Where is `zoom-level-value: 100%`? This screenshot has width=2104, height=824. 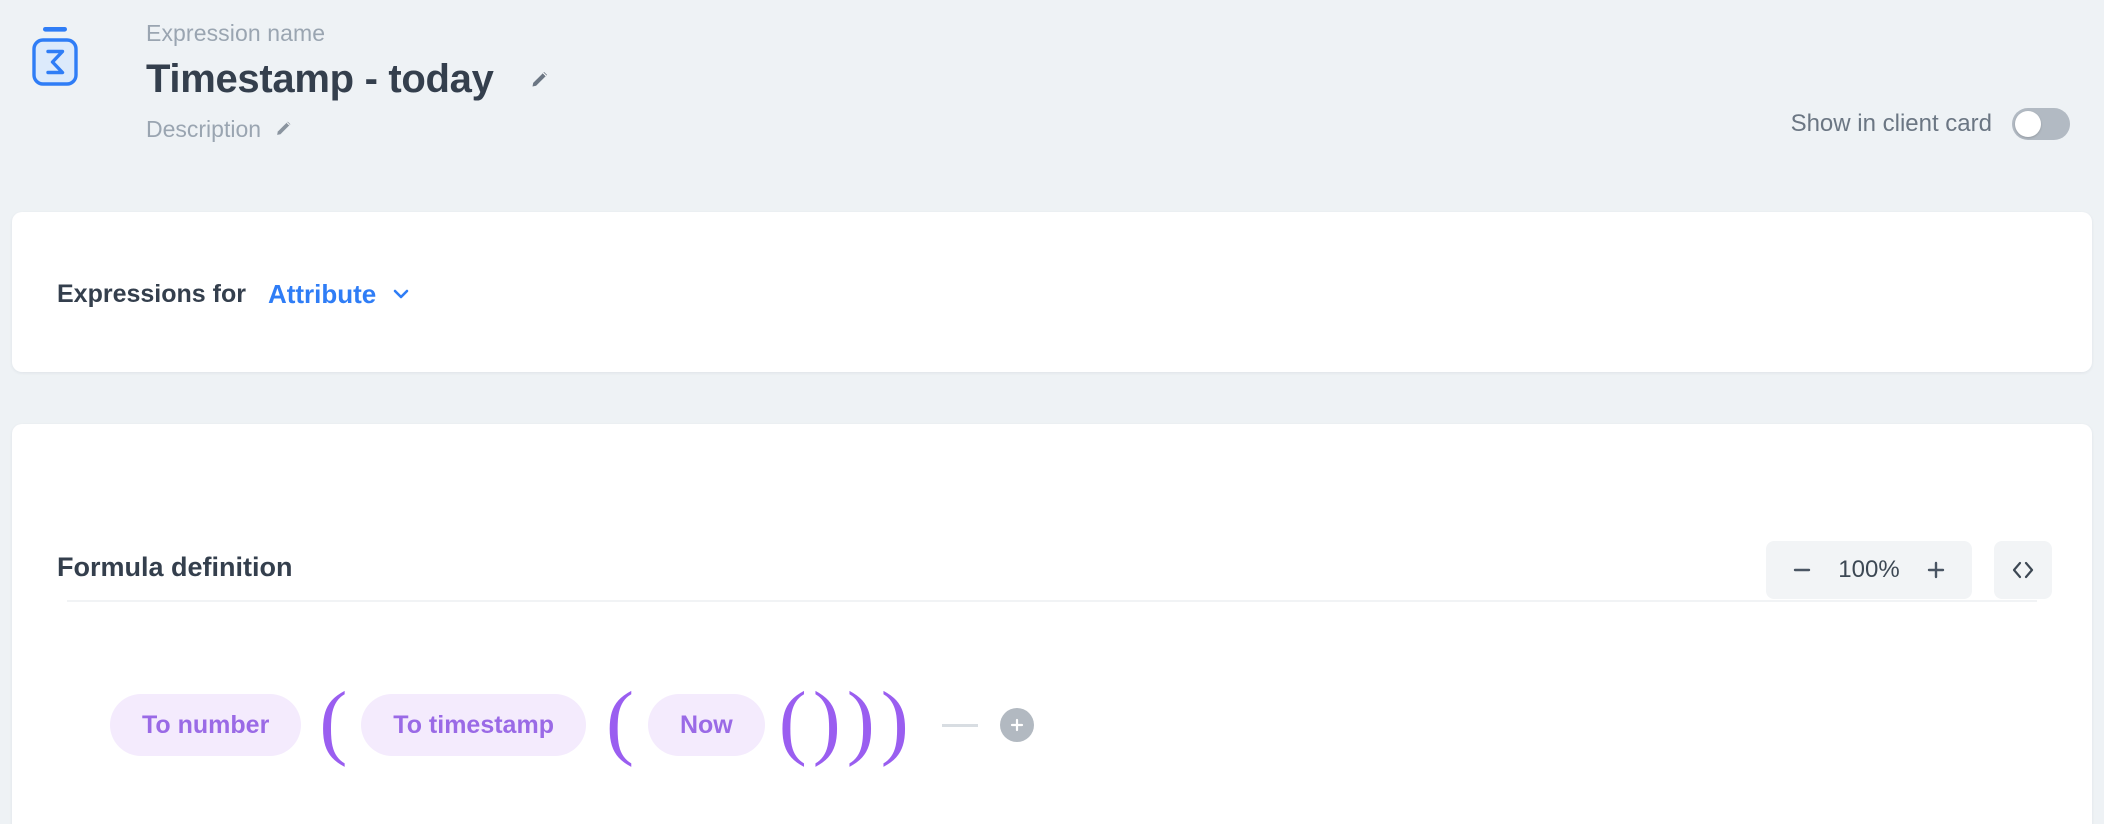
zoom-level-value: 100% is located at coordinates (1869, 569).